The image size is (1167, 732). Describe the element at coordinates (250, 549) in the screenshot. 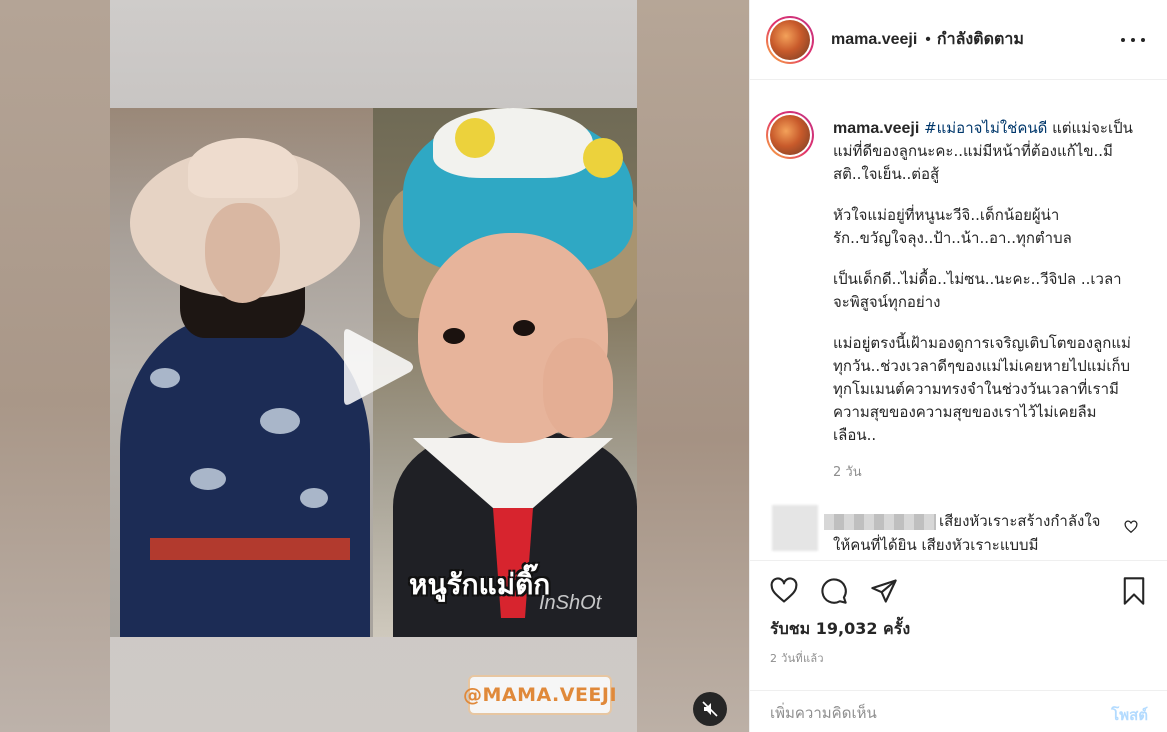

I see `mom-belt` at that location.